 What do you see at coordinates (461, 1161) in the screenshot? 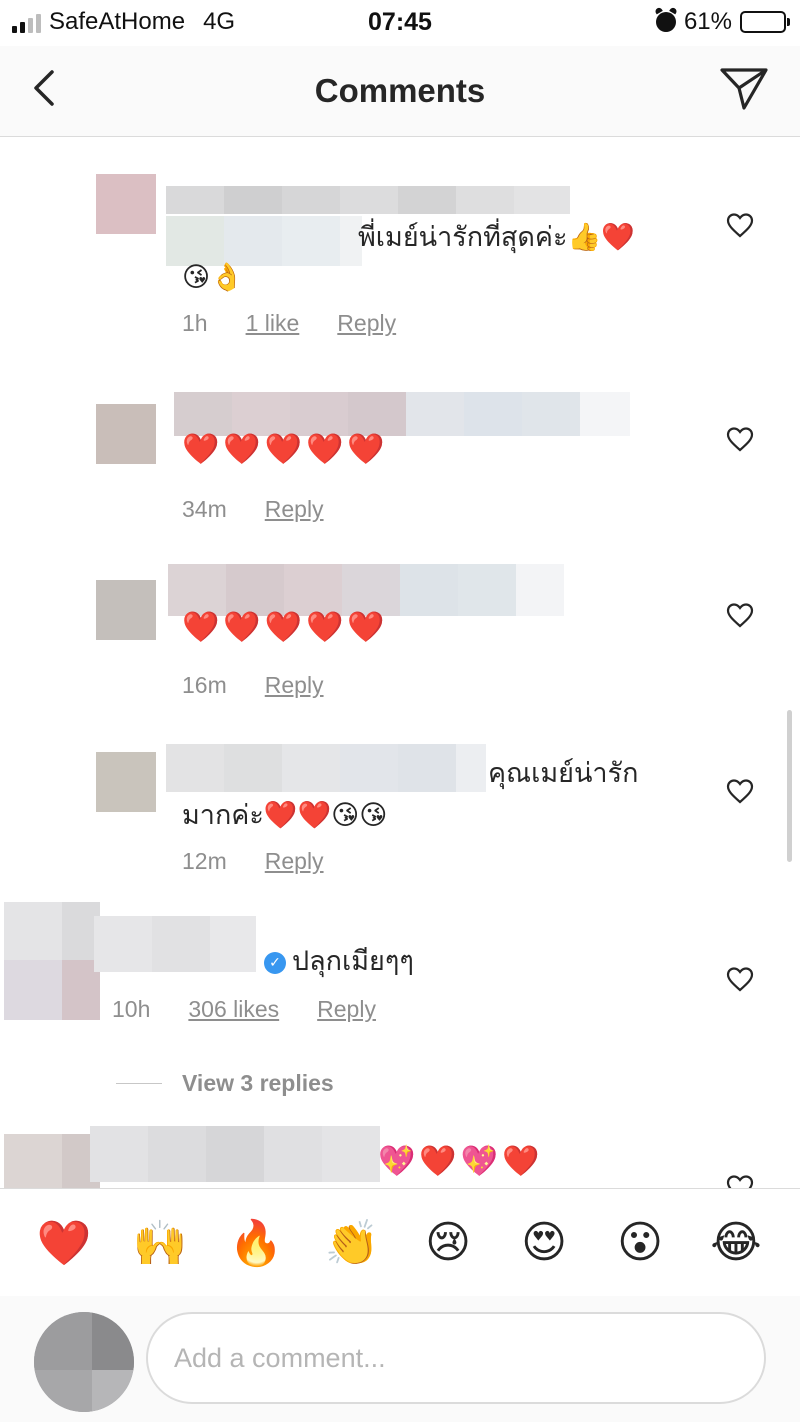
I see `comment-text: 💖❤️💖❤️` at bounding box center [461, 1161].